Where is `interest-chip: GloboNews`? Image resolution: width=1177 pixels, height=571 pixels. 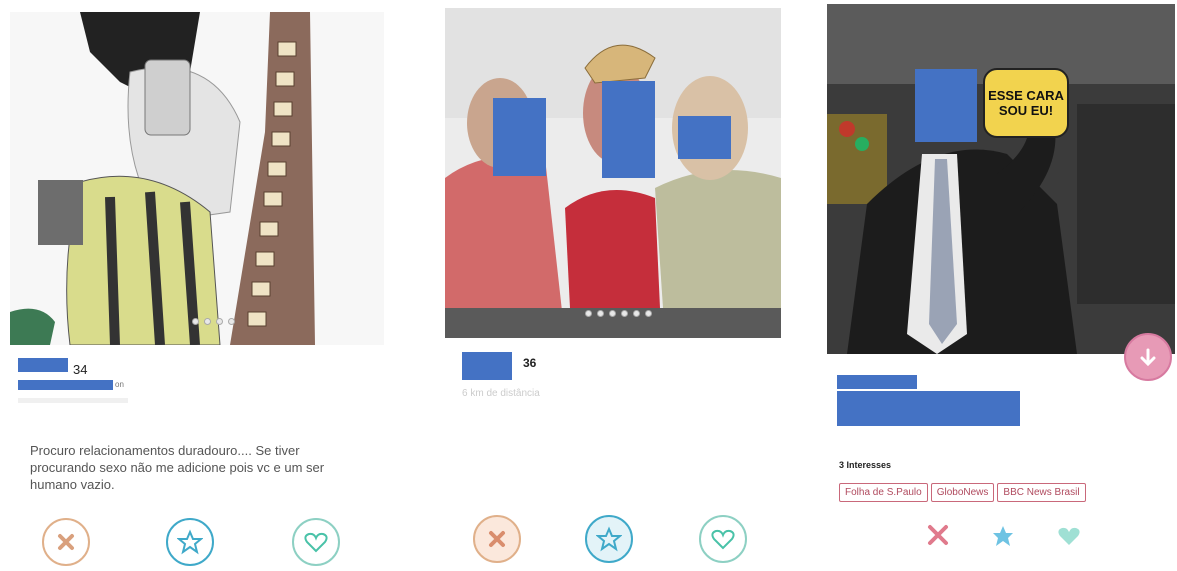
interest-chip: GloboNews is located at coordinates (962, 492).